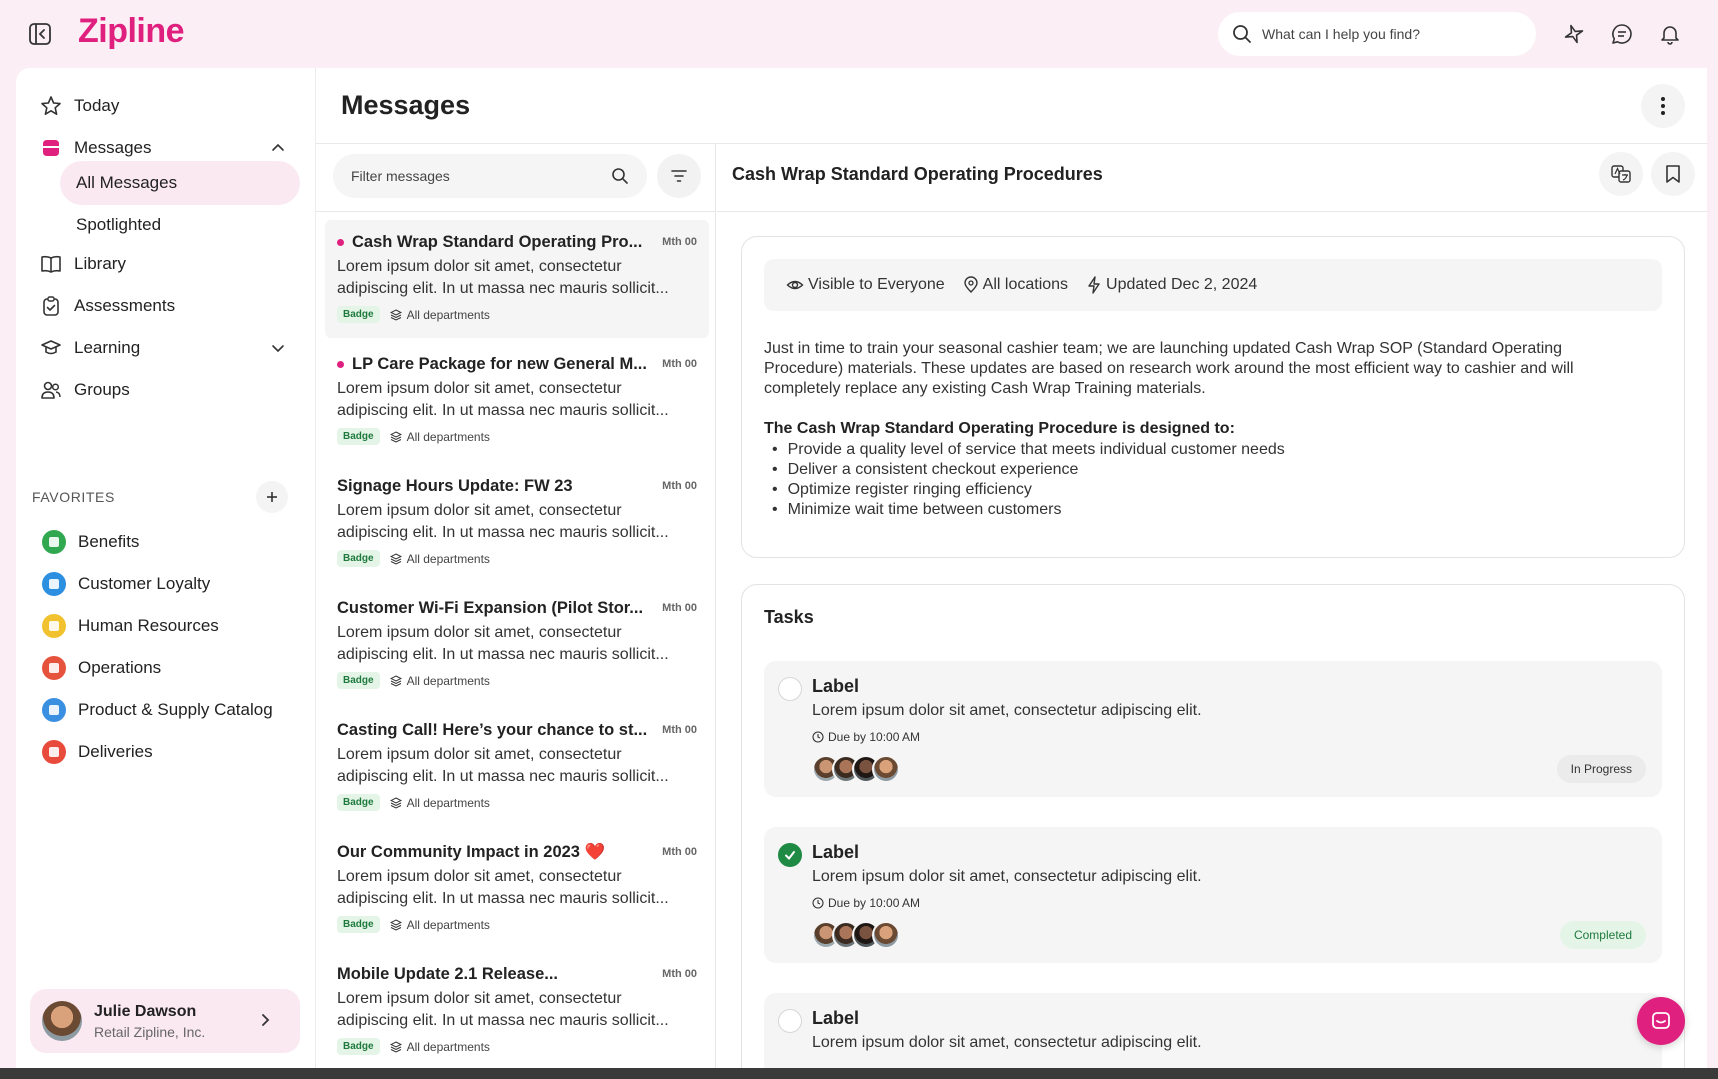 This screenshot has height=1079, width=1718. What do you see at coordinates (620, 176) in the screenshot?
I see `search-icon` at bounding box center [620, 176].